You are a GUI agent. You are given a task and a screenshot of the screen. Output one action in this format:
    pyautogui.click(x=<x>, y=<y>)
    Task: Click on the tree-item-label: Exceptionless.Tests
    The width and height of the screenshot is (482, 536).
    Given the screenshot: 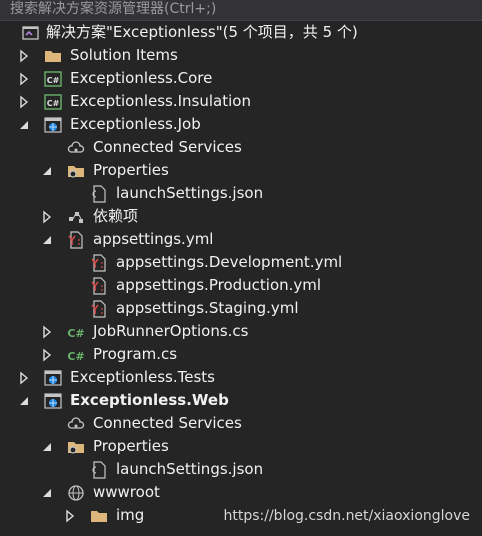 What is the action you would take?
    pyautogui.click(x=142, y=377)
    